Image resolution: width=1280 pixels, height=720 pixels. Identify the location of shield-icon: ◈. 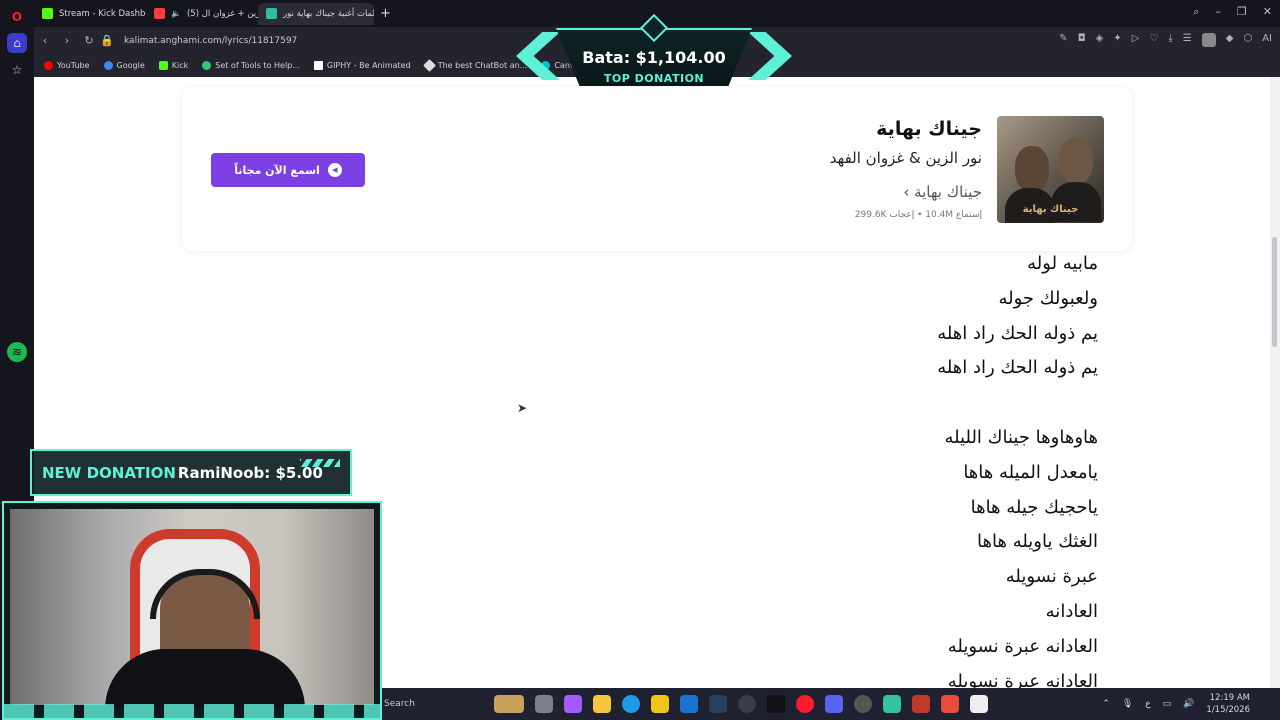
(1100, 40).